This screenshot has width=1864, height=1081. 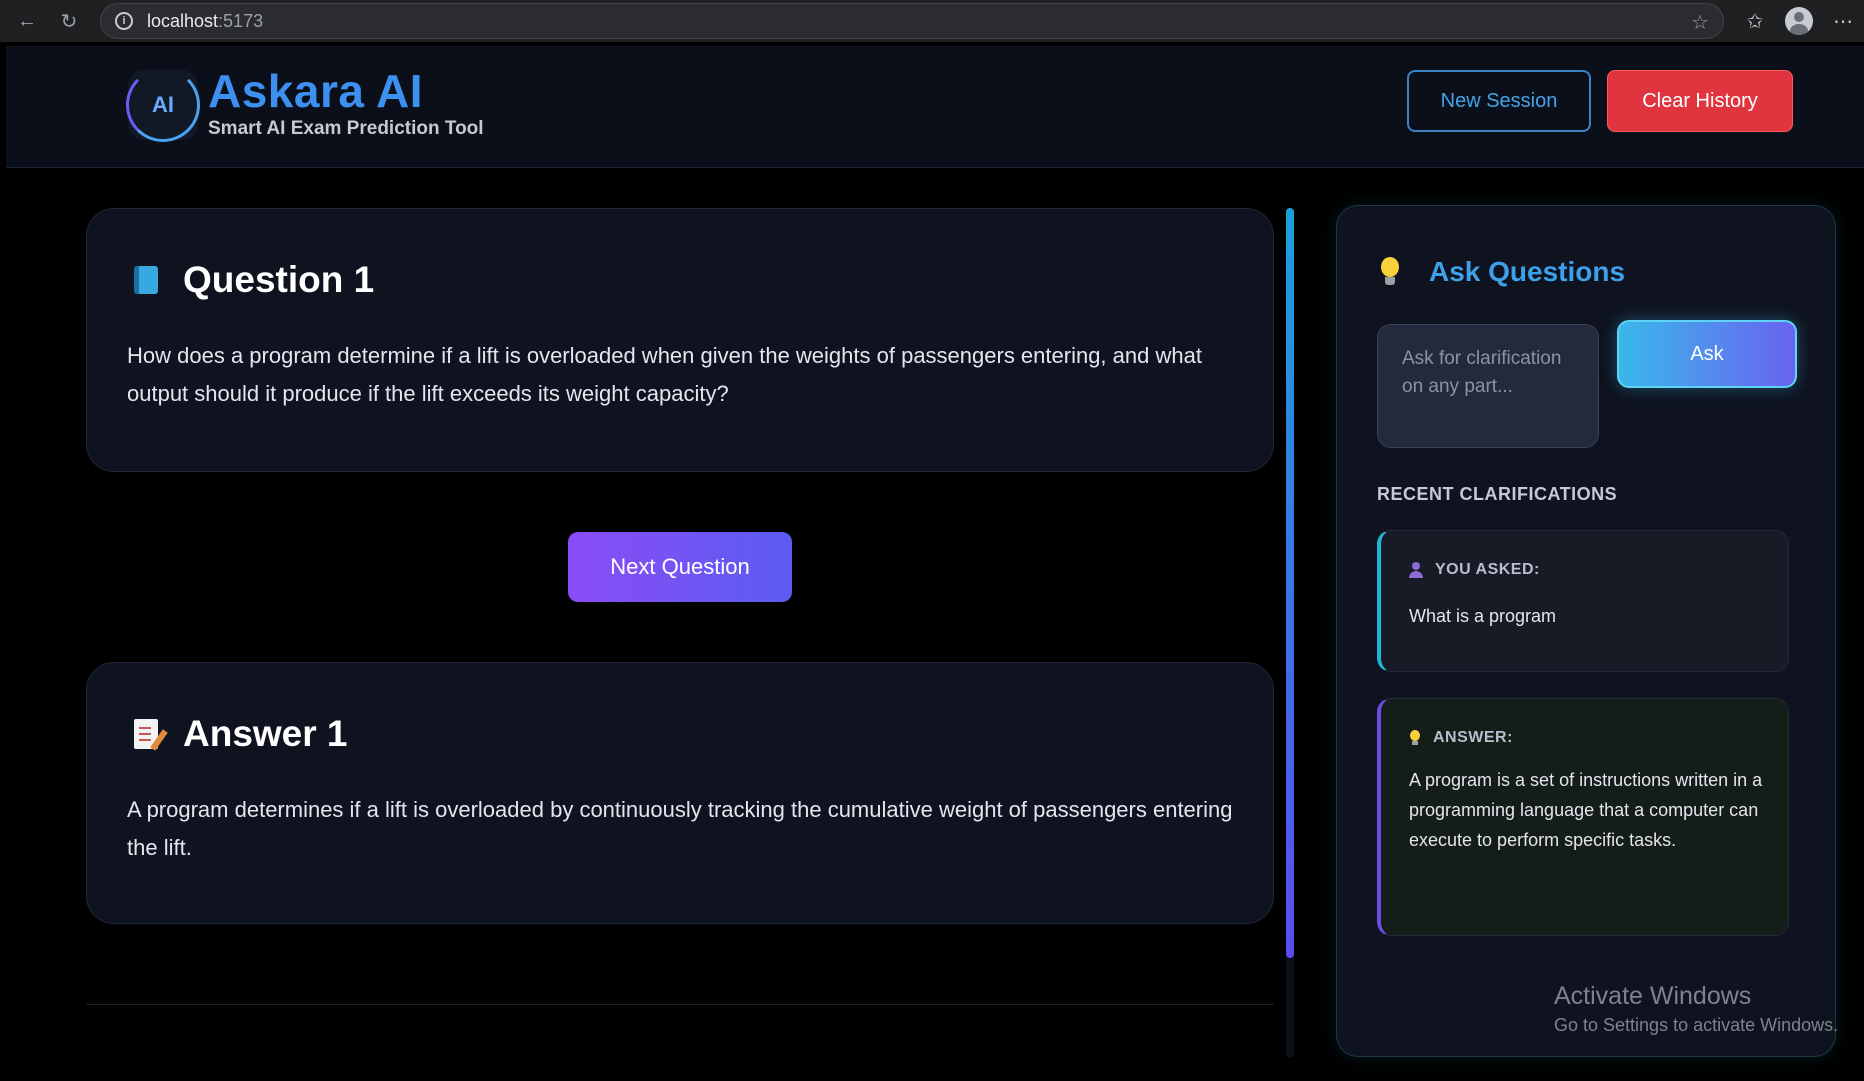 I want to click on profile-avatar-icon, so click(x=1799, y=21).